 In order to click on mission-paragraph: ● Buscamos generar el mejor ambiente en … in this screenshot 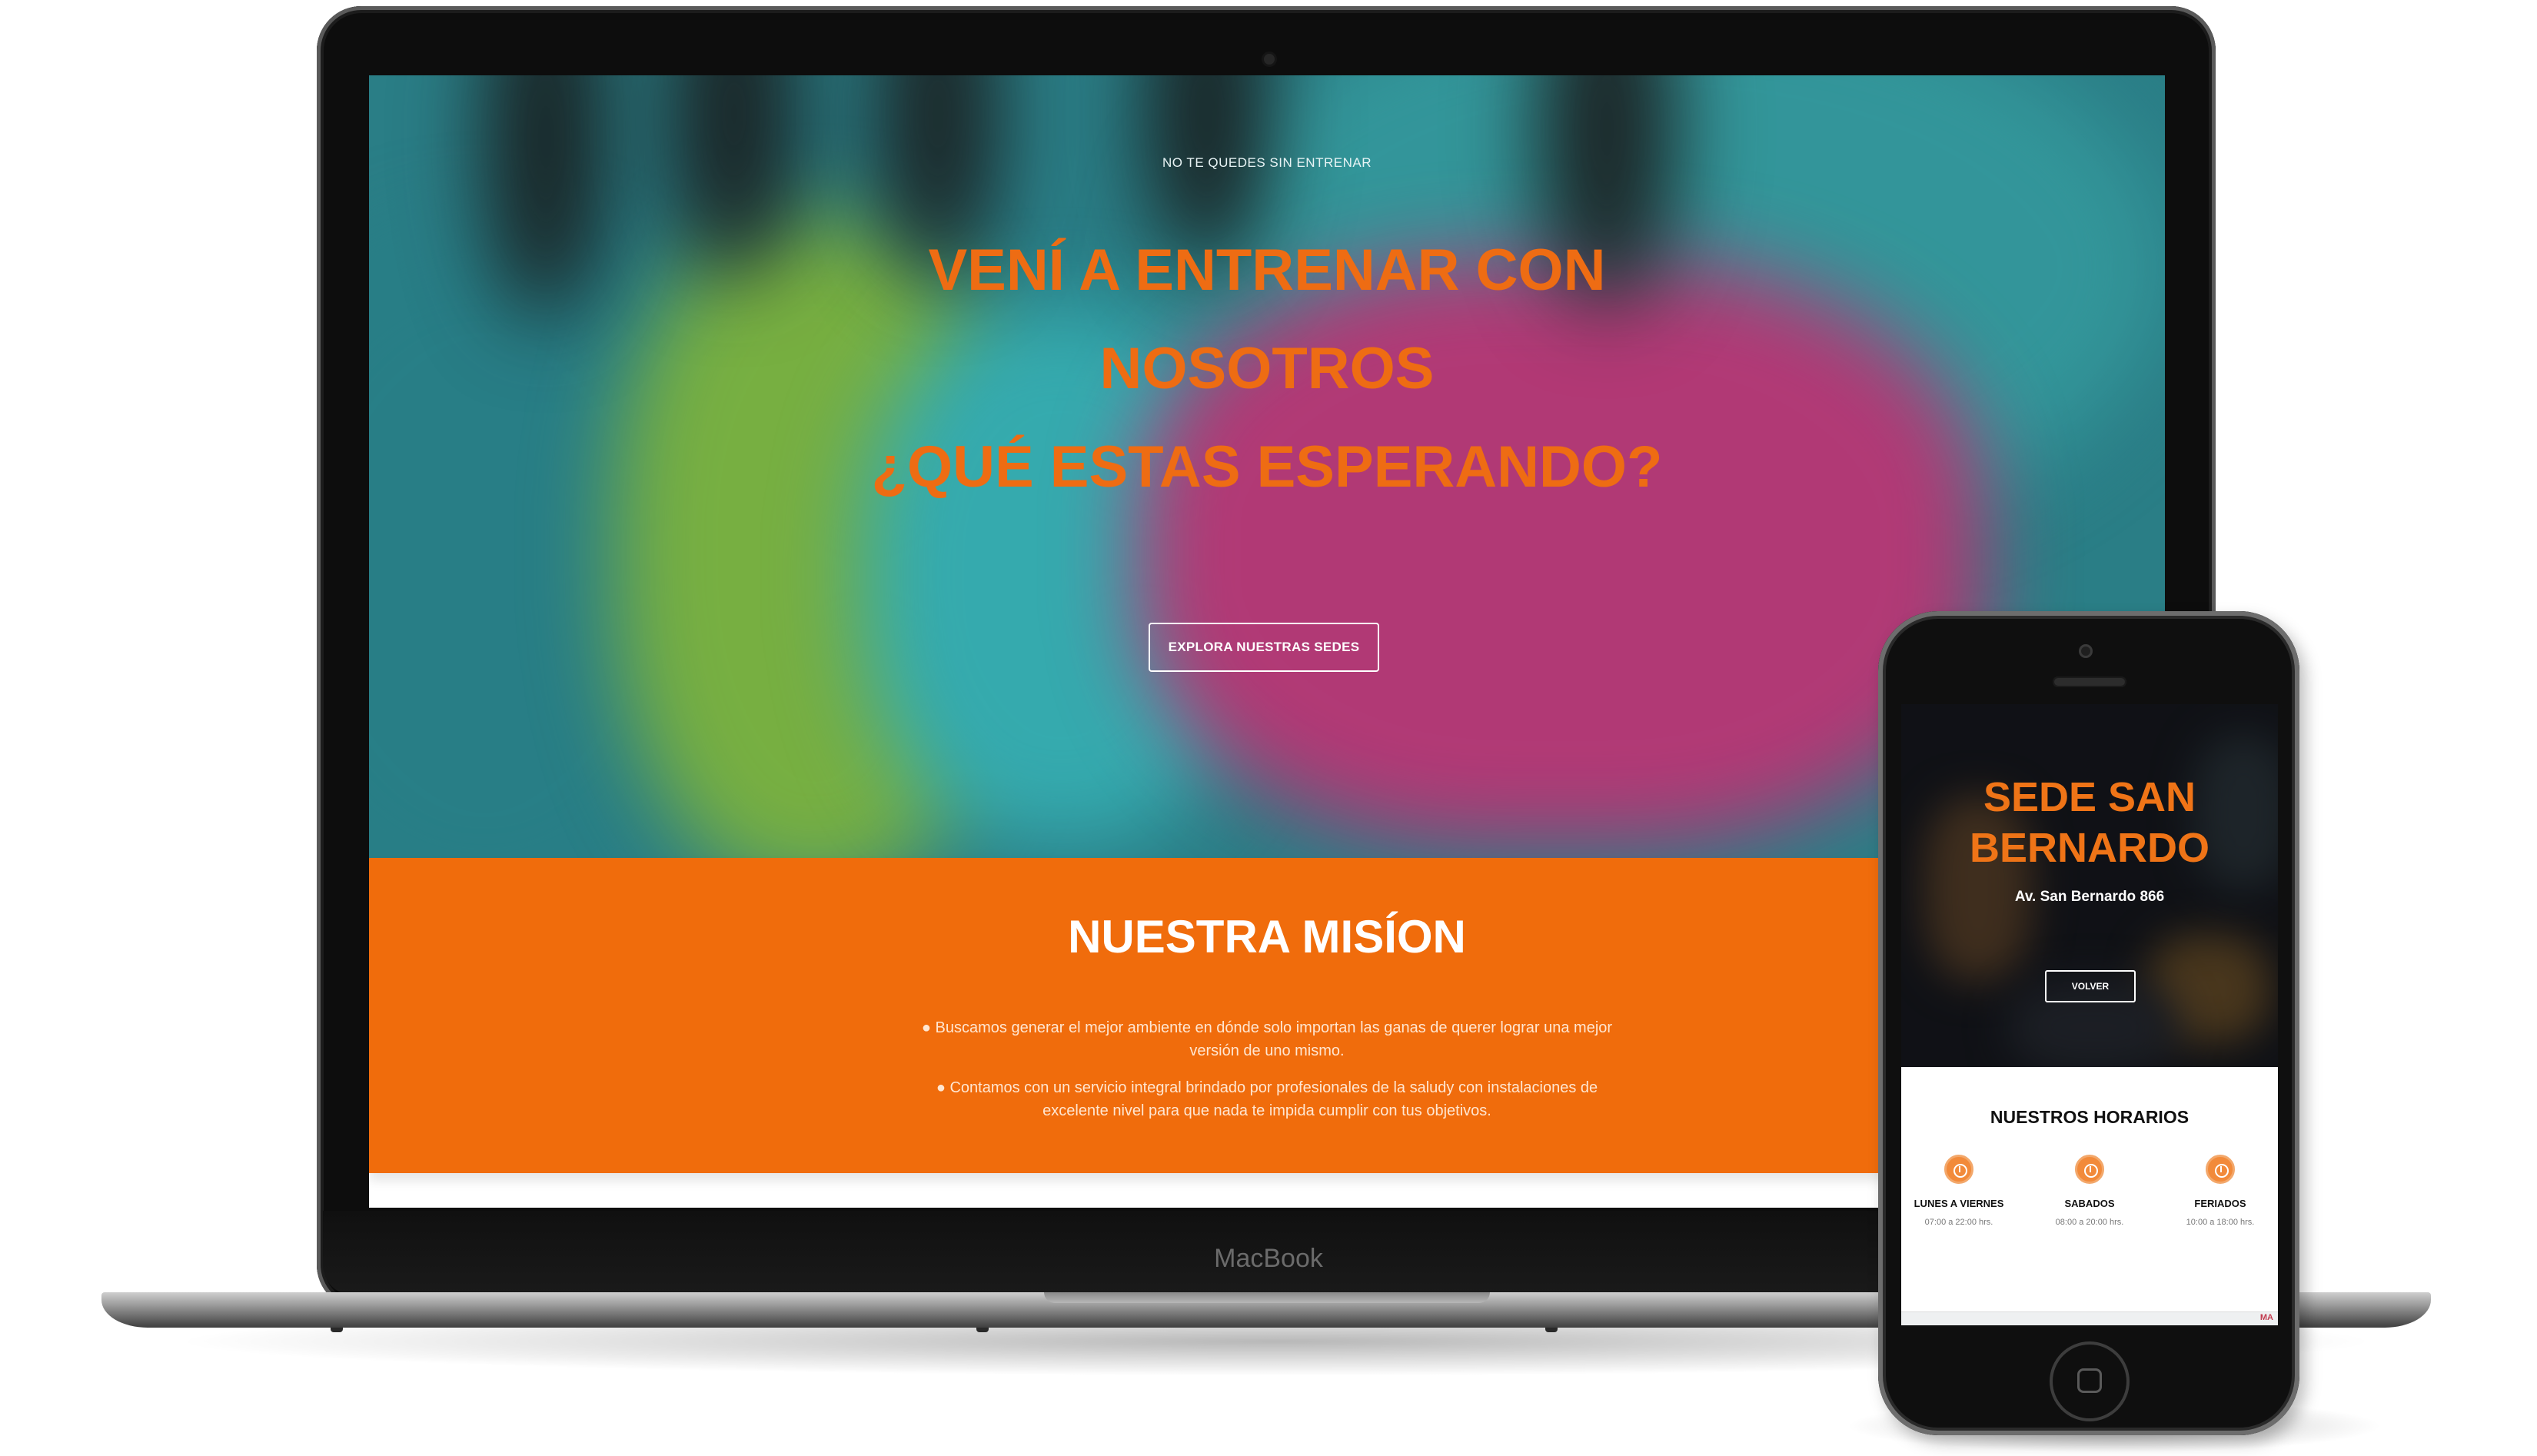, I will do `click(1267, 1039)`.